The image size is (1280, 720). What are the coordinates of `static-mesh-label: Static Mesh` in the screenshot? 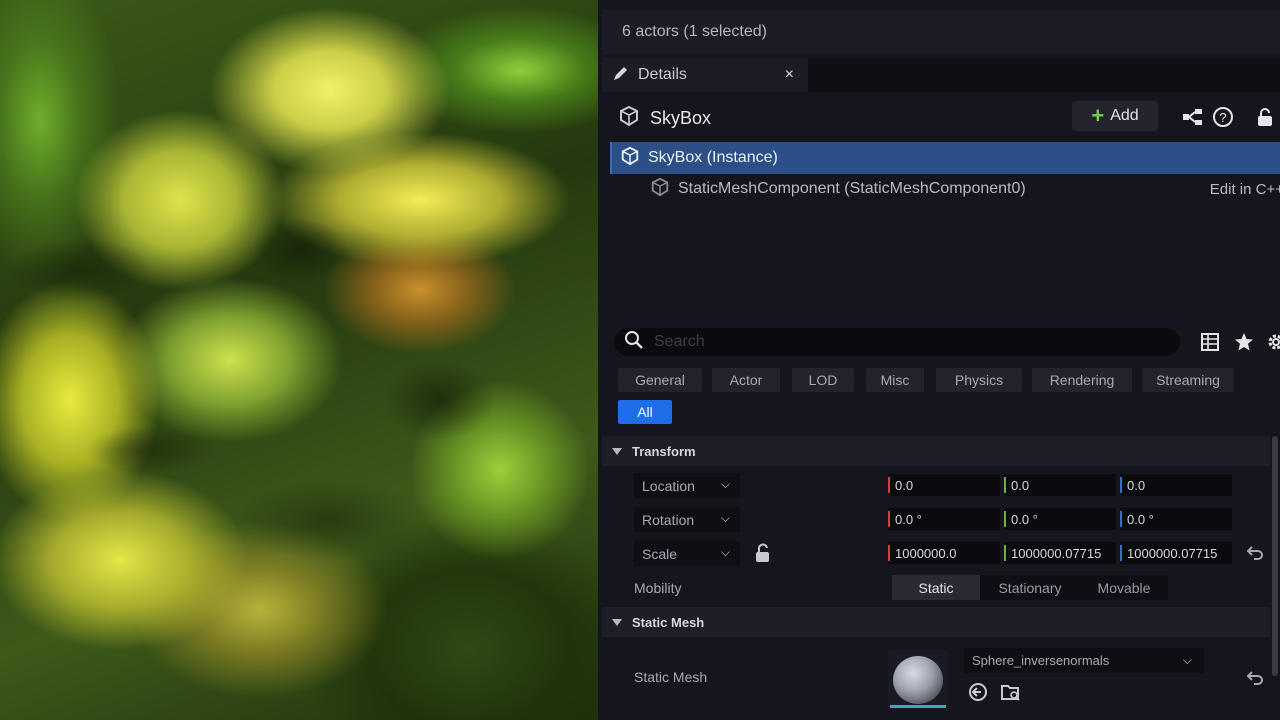 It's located at (671, 677).